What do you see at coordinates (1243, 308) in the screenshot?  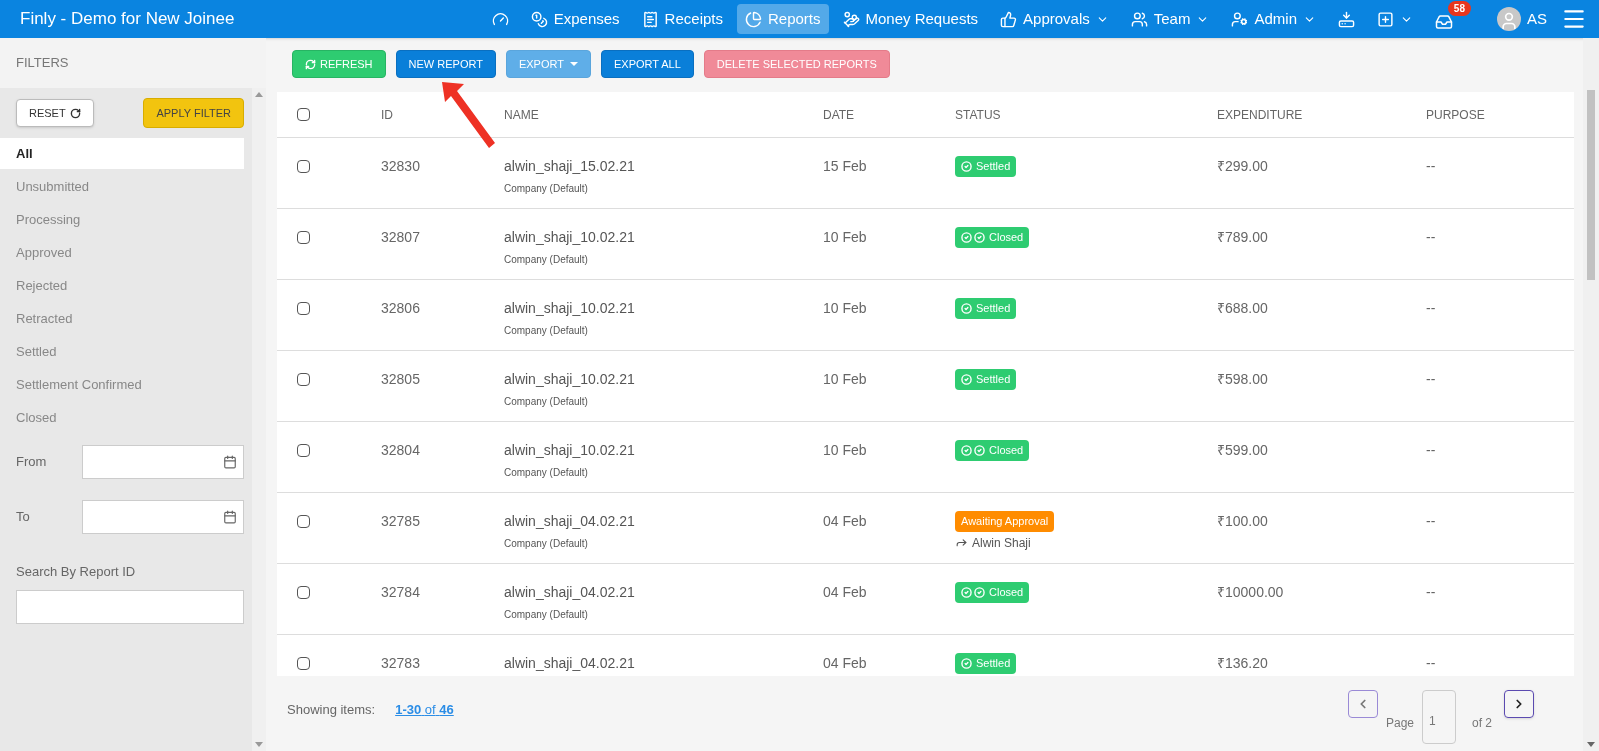 I see `table-cell-text: ₹688.00` at bounding box center [1243, 308].